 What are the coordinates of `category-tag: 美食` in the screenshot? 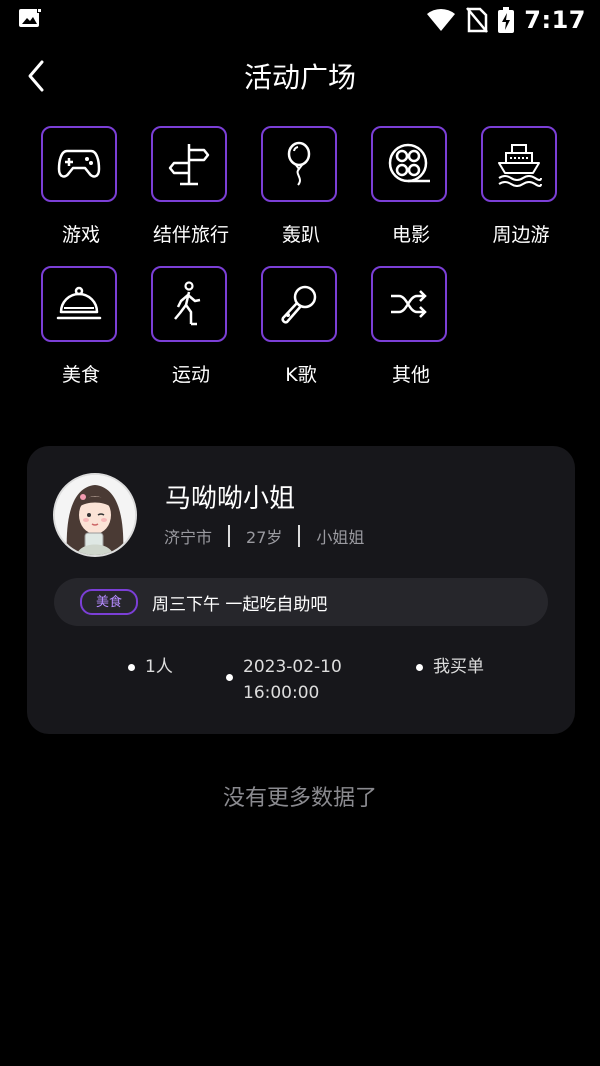 It's located at (109, 602).